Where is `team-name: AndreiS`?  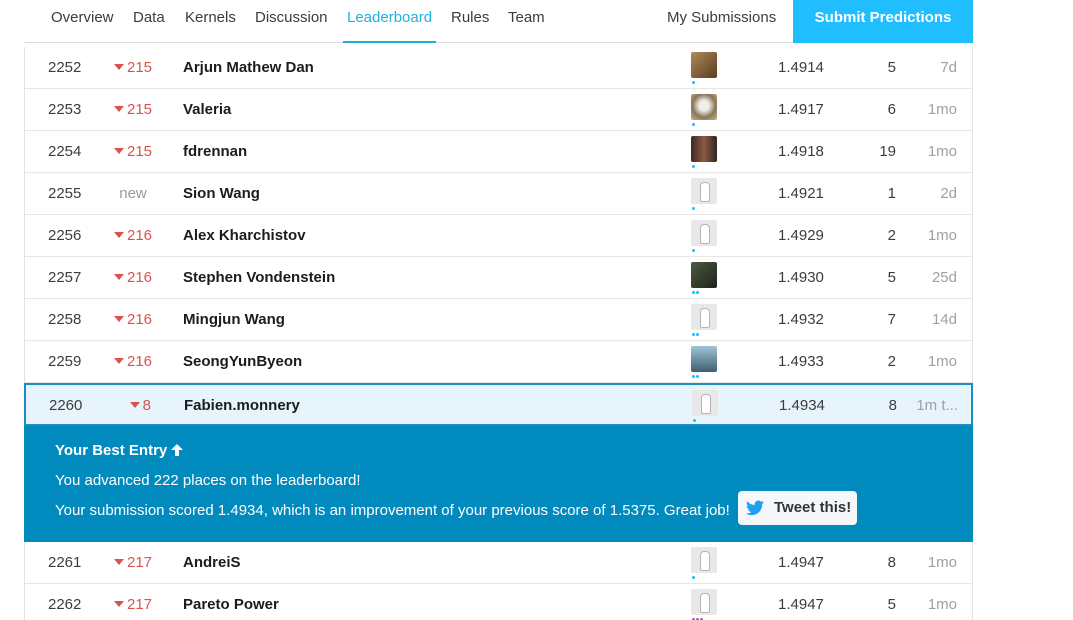 team-name: AndreiS is located at coordinates (212, 562).